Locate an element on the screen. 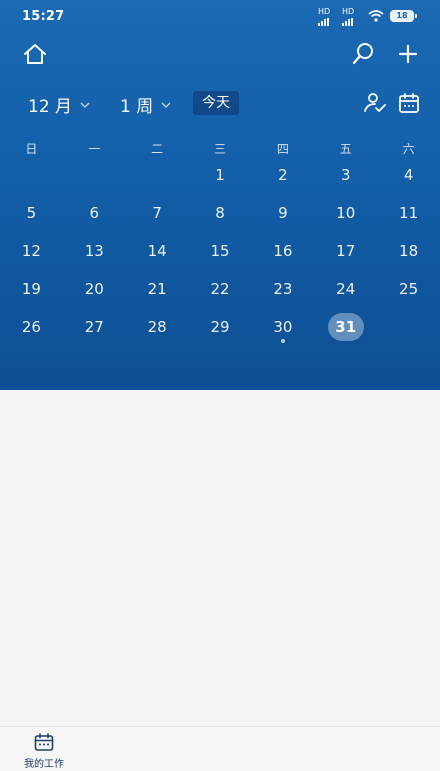 The image size is (440, 771). calendar-day-cell: 4 is located at coordinates (408, 175).